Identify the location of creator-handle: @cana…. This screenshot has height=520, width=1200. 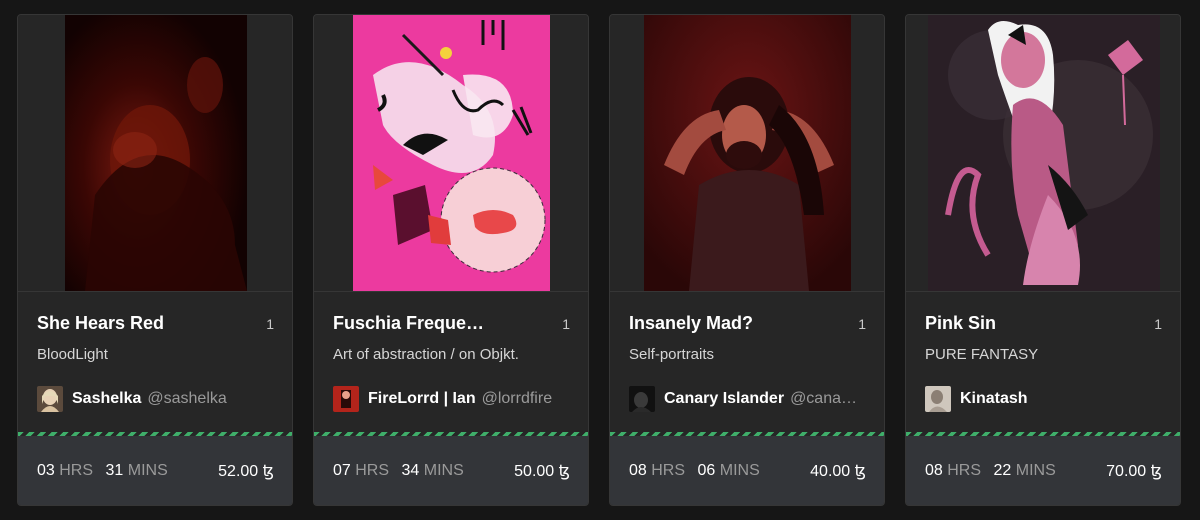
(823, 399).